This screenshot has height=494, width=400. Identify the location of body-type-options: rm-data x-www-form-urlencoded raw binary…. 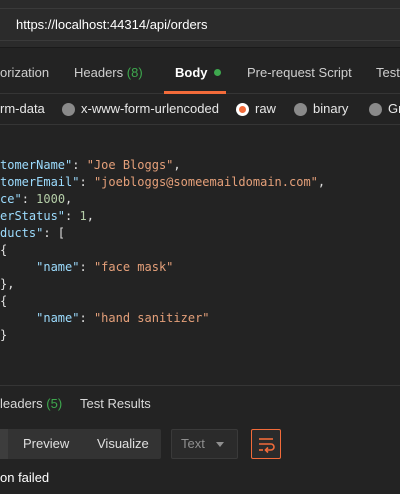
(200, 110).